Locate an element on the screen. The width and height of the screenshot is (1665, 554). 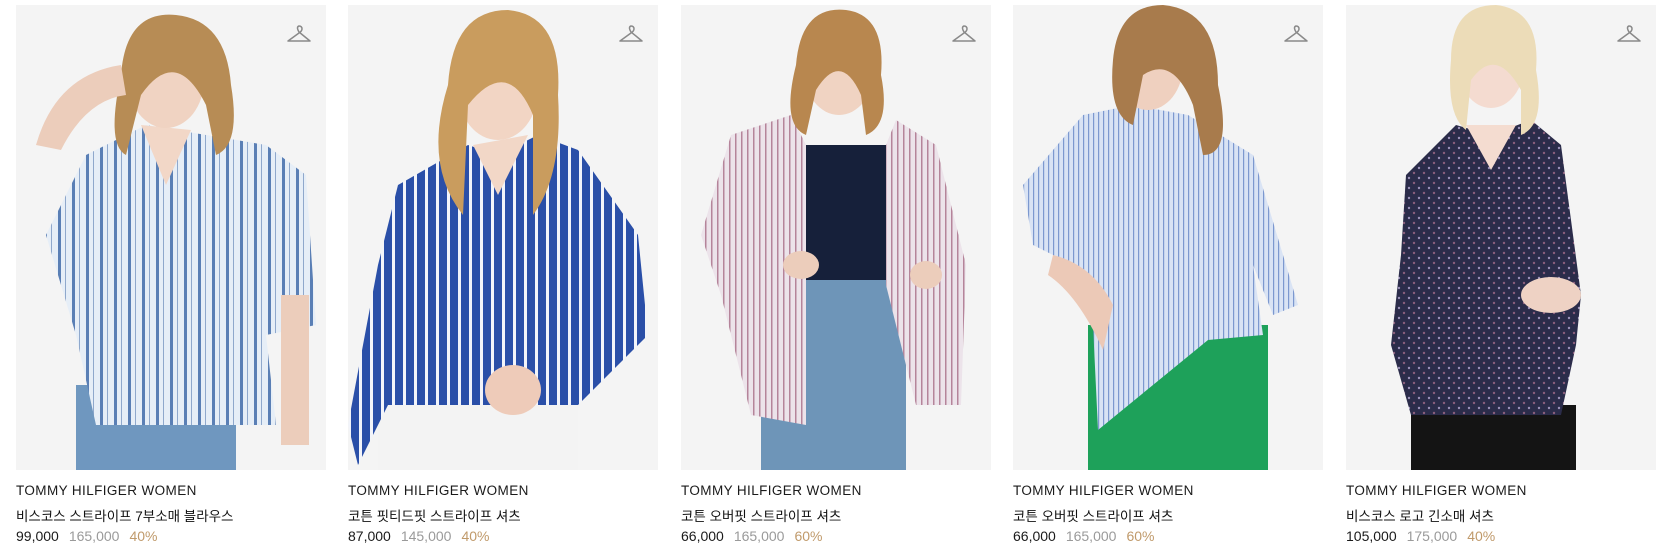
price-row: 87,000 145,000 40% is located at coordinates (418, 536).